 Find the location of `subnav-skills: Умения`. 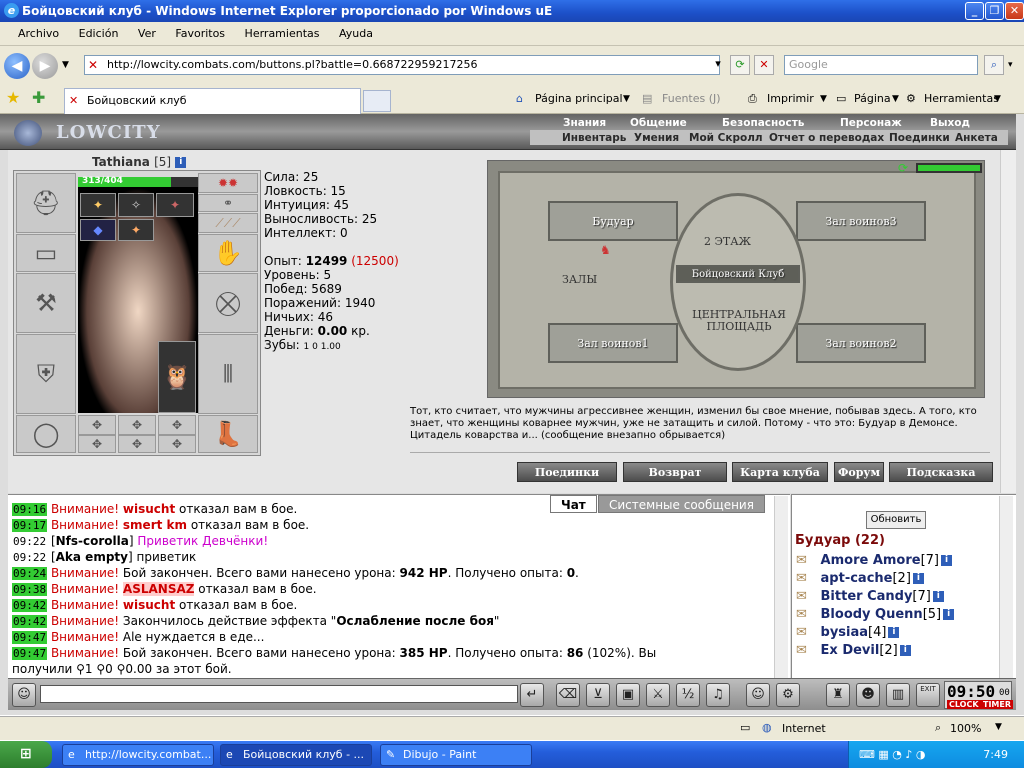

subnav-skills: Умения is located at coordinates (657, 138).